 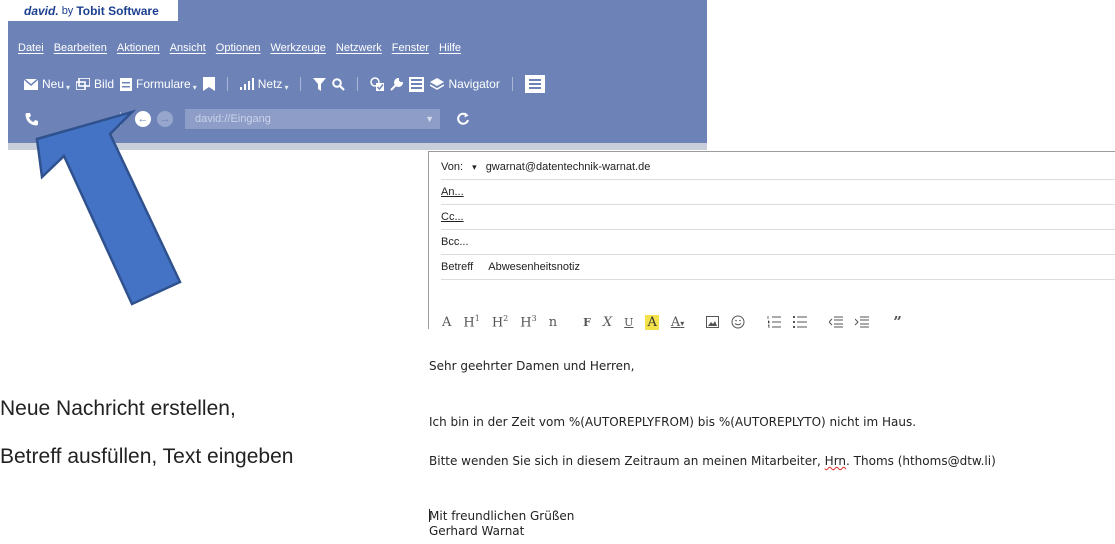 What do you see at coordinates (471, 322) in the screenshot?
I see `heading1-button: H1` at bounding box center [471, 322].